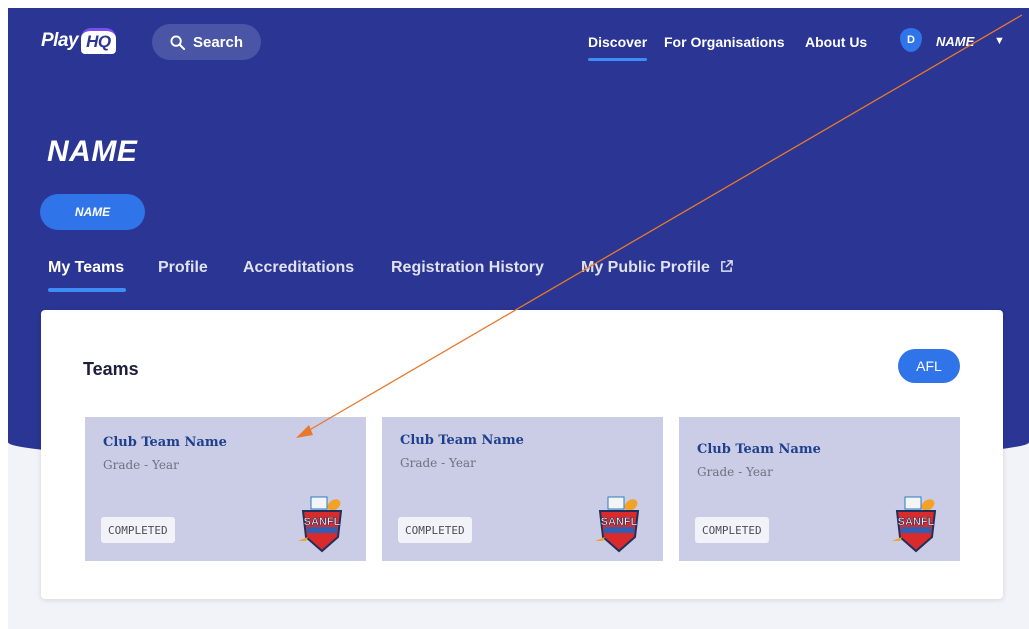 The image size is (1029, 629). What do you see at coordinates (645, 267) in the screenshot?
I see `tab-label: My Public Profile` at bounding box center [645, 267].